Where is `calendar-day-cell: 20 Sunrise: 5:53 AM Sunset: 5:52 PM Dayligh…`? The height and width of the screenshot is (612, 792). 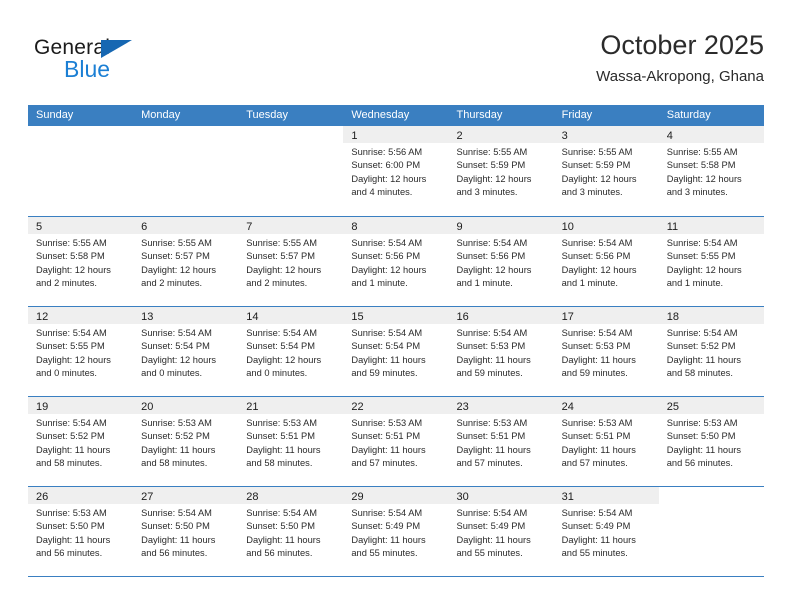 calendar-day-cell: 20 Sunrise: 5:53 AM Sunset: 5:52 PM Dayligh… is located at coordinates (186, 441).